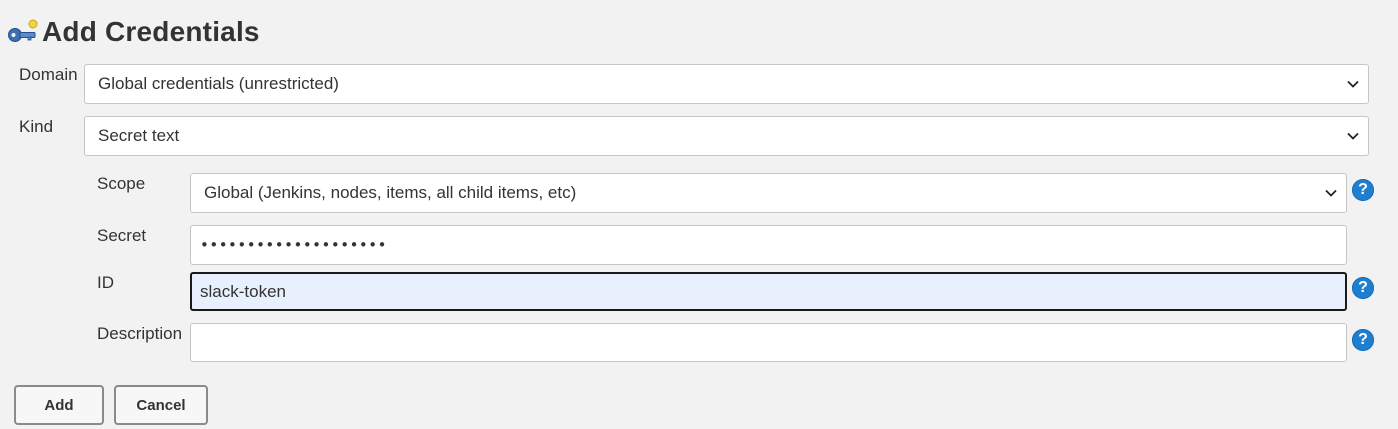  Describe the element at coordinates (48, 74) in the screenshot. I see `domain-label: Domain` at that location.